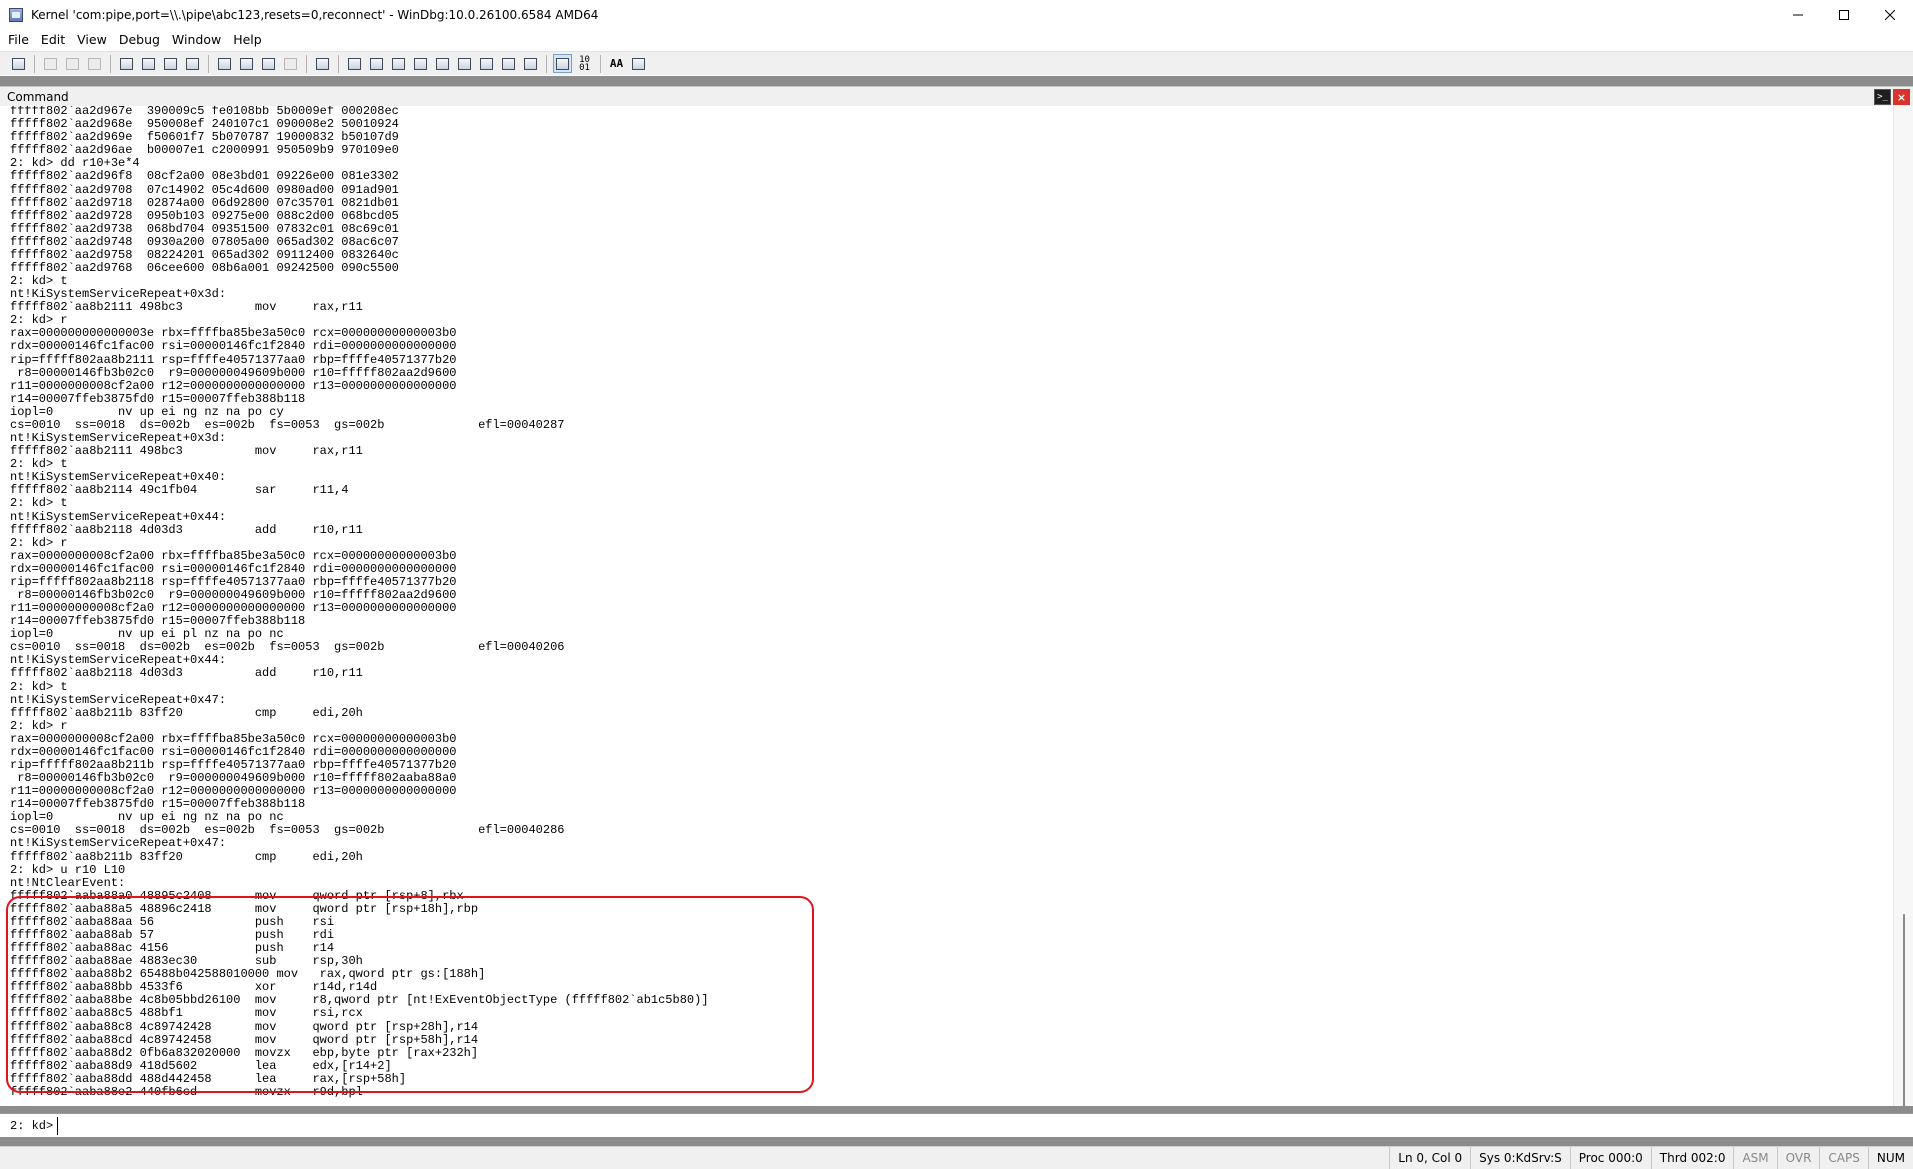  I want to click on font-icon: AA, so click(616, 63).